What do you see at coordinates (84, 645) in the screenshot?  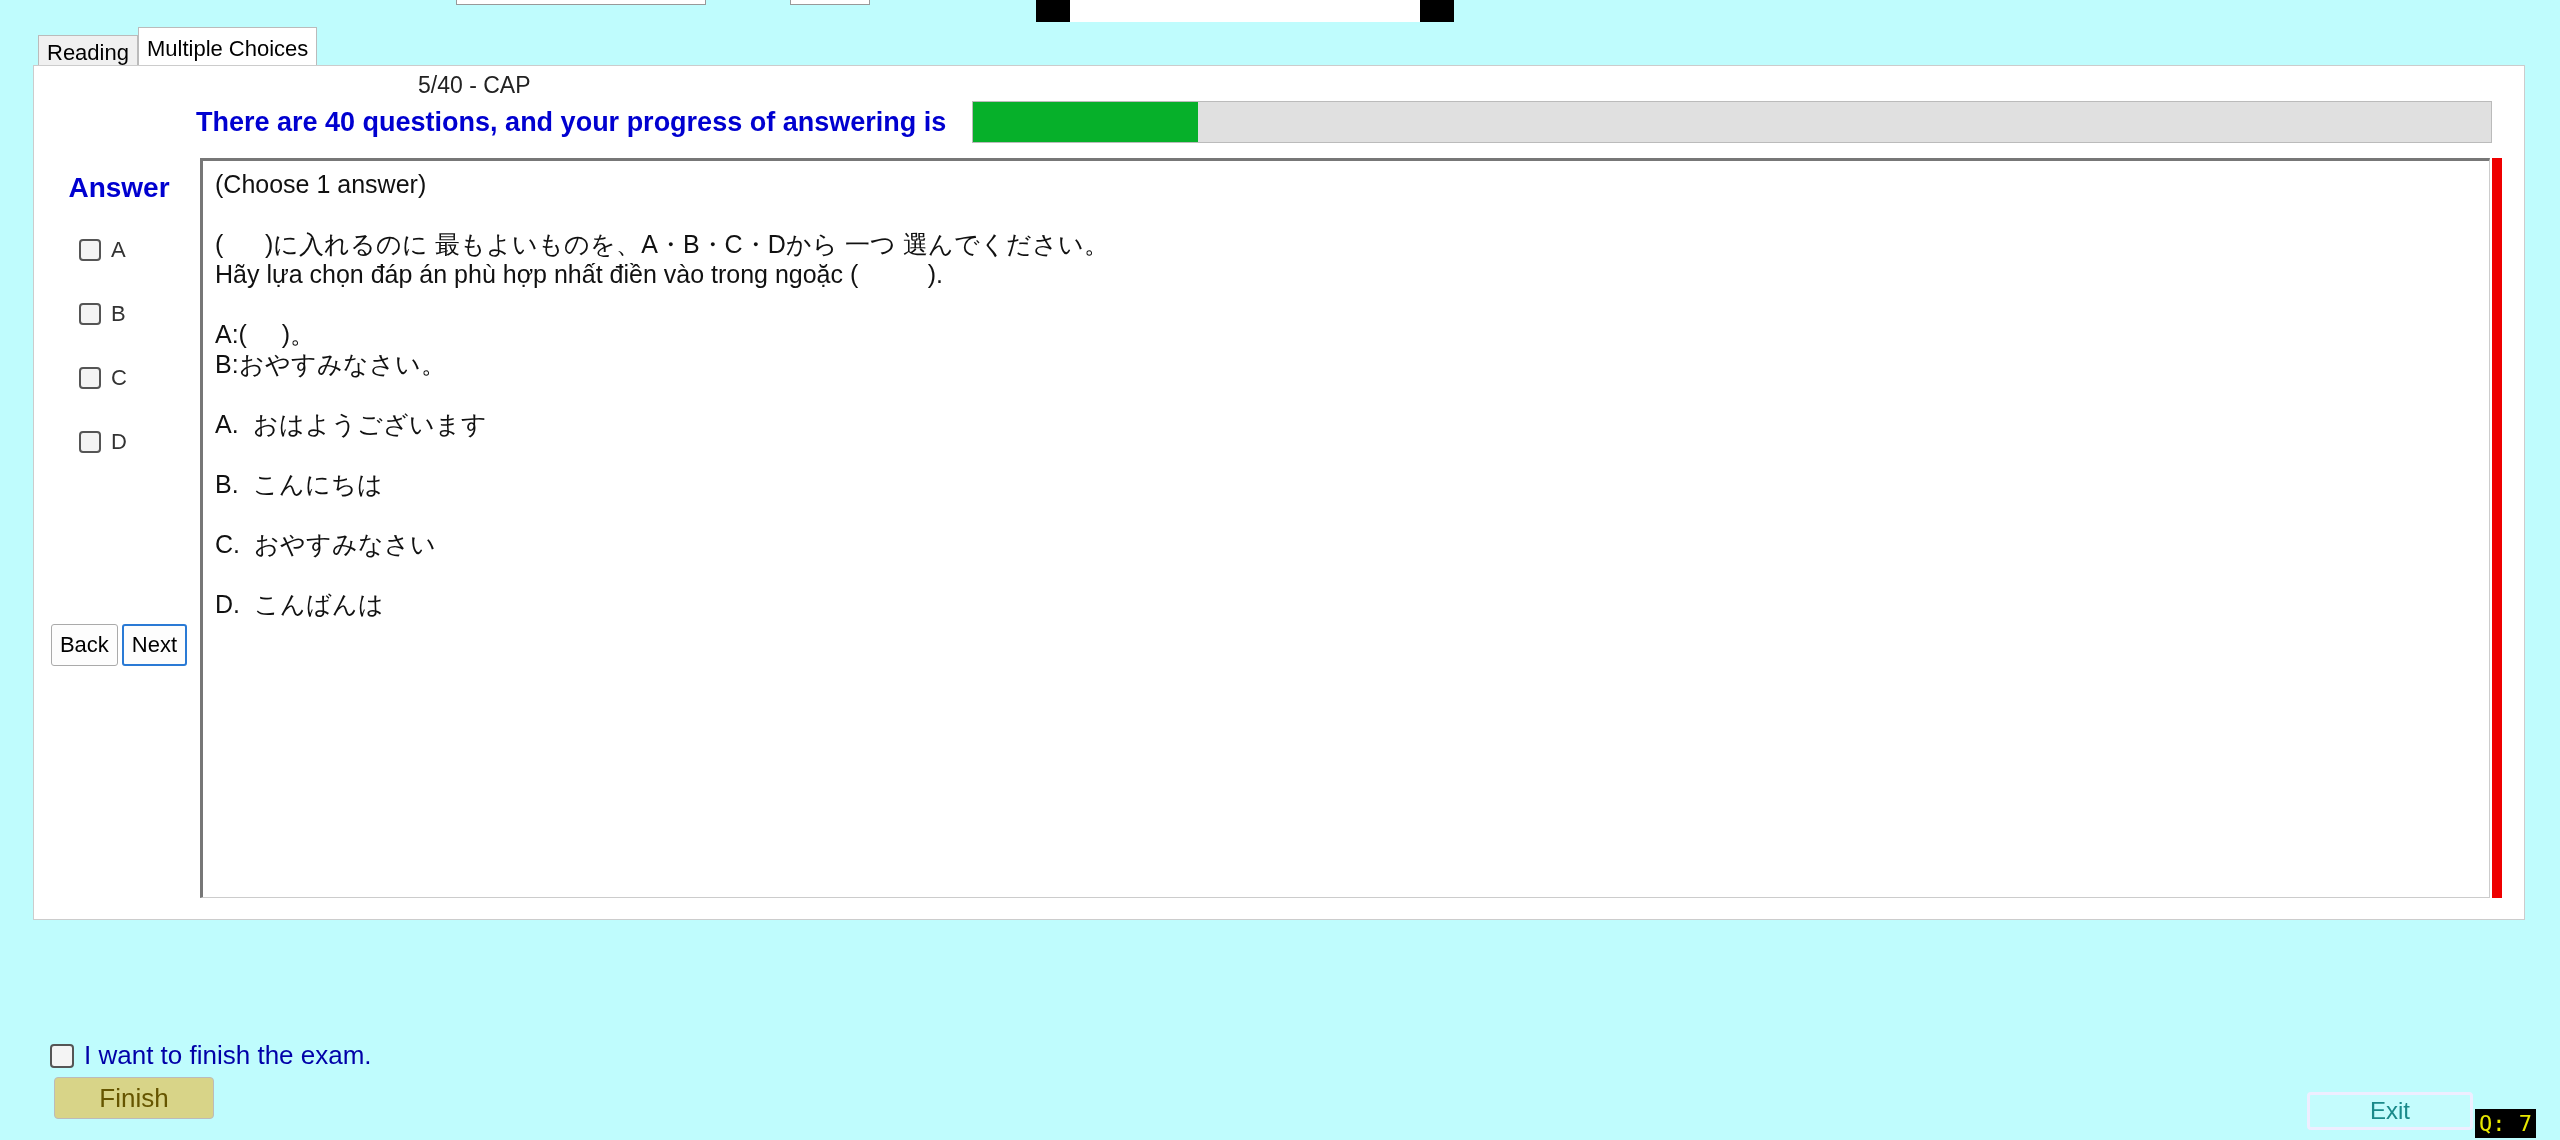 I see `nav-button: Back` at bounding box center [84, 645].